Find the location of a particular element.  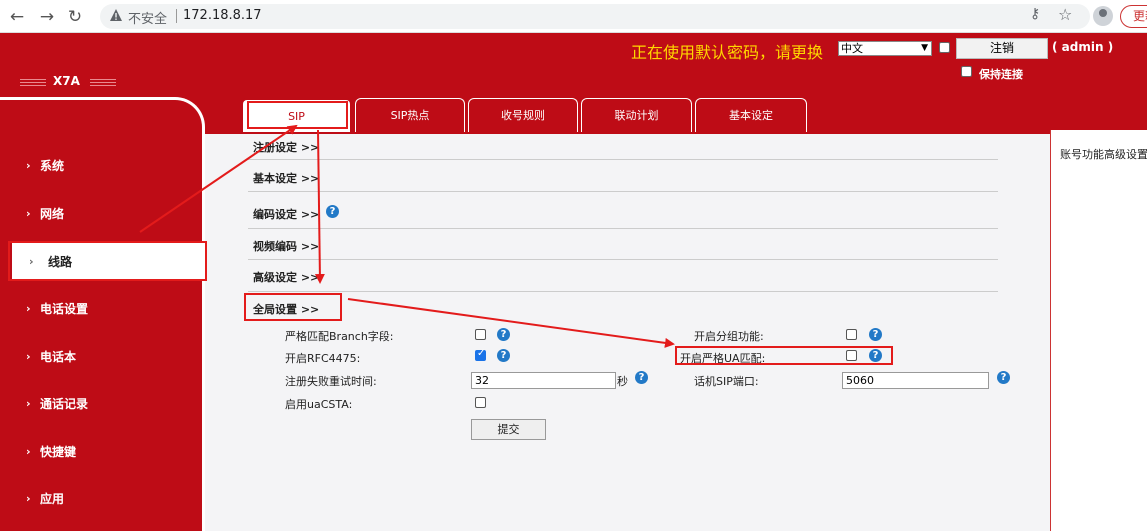

section-video-codec: 视频编码 >> is located at coordinates (286, 246).